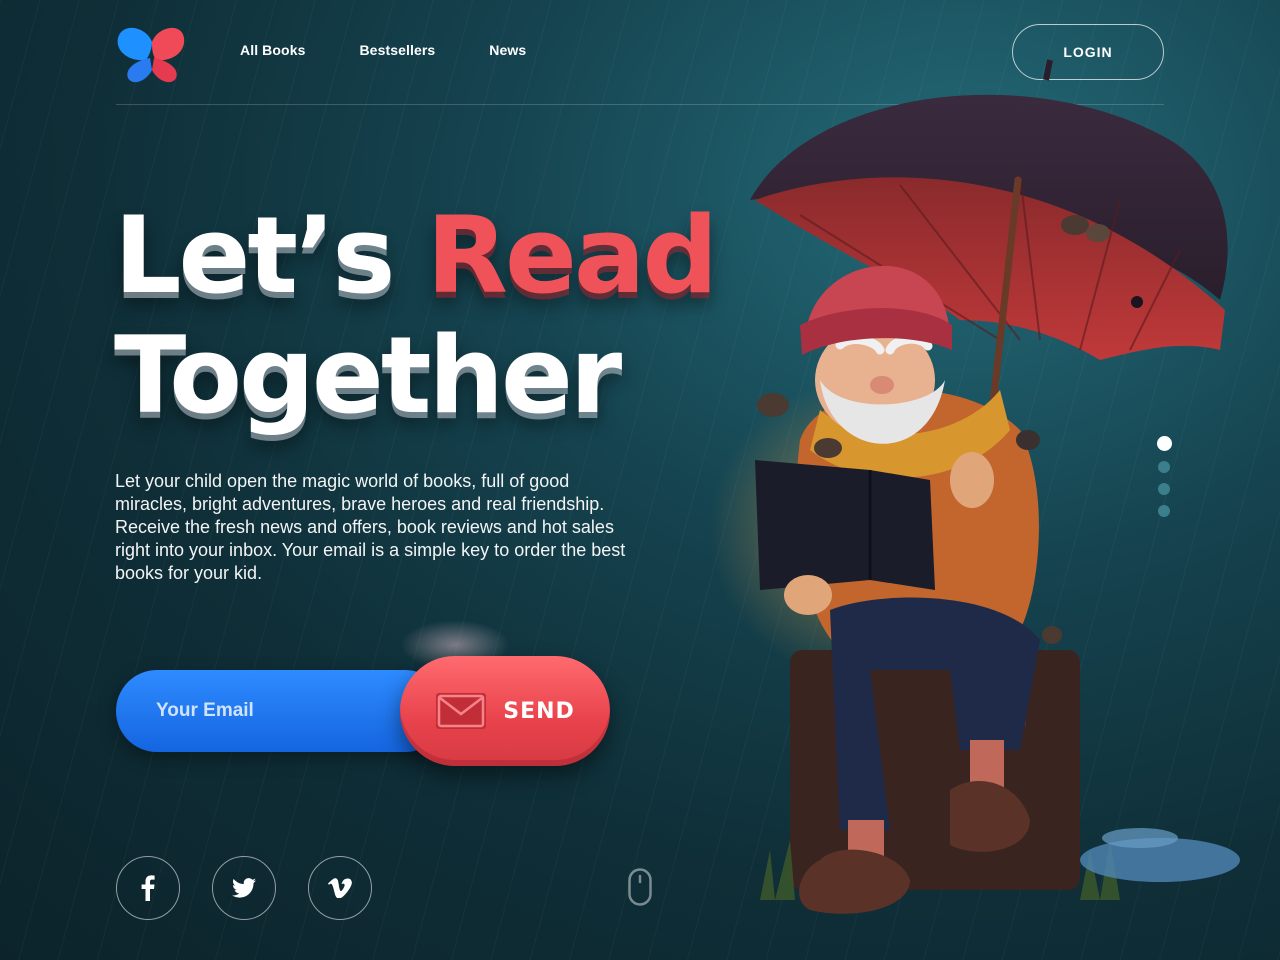 Image resolution: width=1280 pixels, height=960 pixels. I want to click on nav-bestsellers: Bestsellers, so click(397, 50).